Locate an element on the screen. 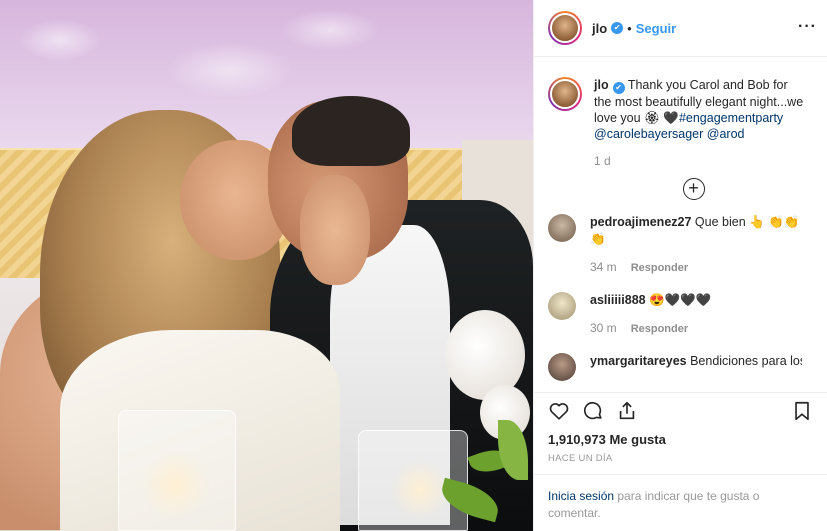  commenter-username: pedroajimenez27 is located at coordinates (640, 222).